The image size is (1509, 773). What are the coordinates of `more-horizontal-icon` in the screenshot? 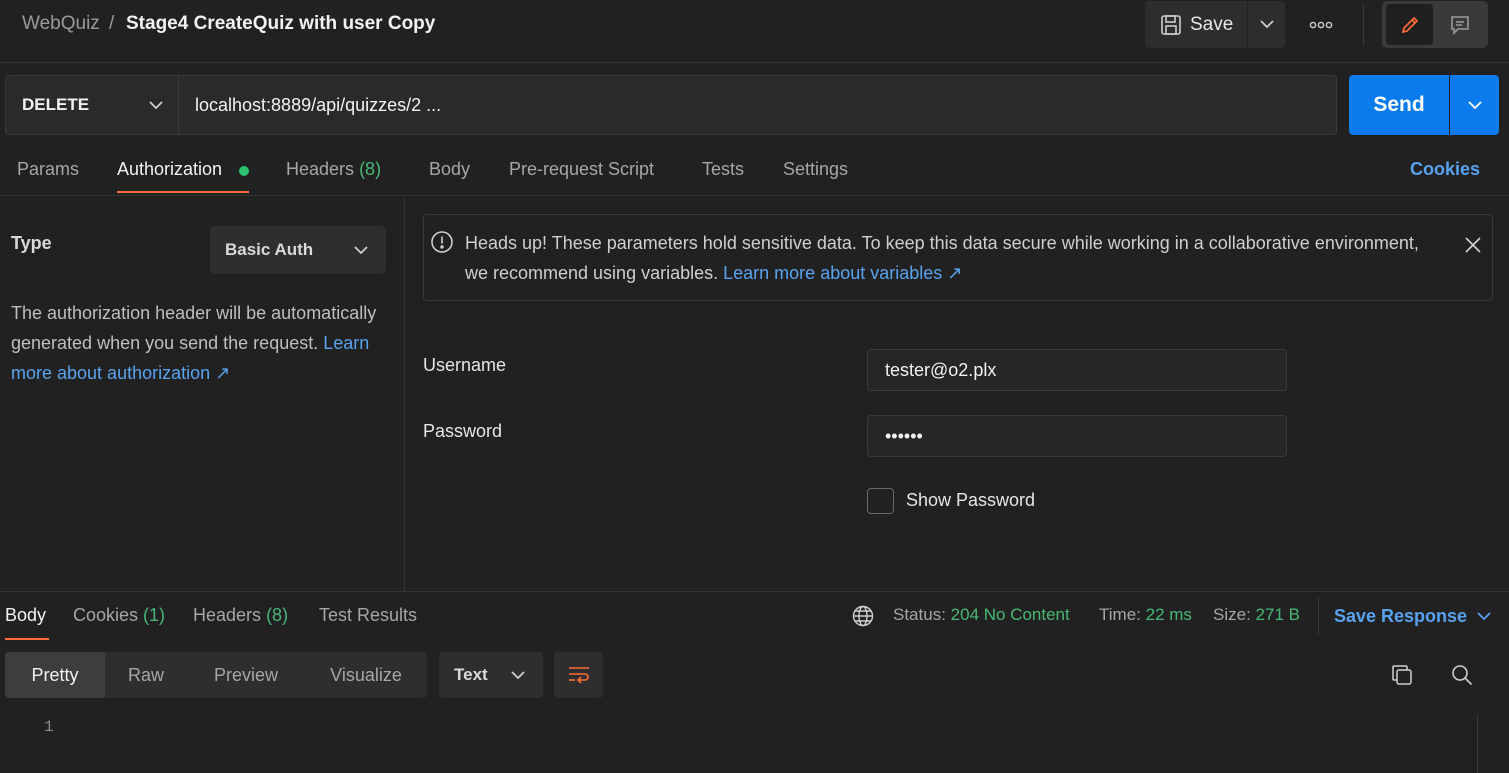 It's located at (1321, 25).